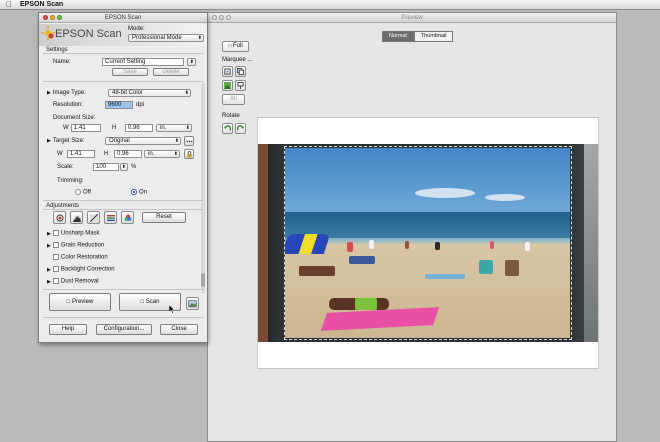 The image size is (660, 442). What do you see at coordinates (78, 192) in the screenshot?
I see `trimming-off-radio` at bounding box center [78, 192].